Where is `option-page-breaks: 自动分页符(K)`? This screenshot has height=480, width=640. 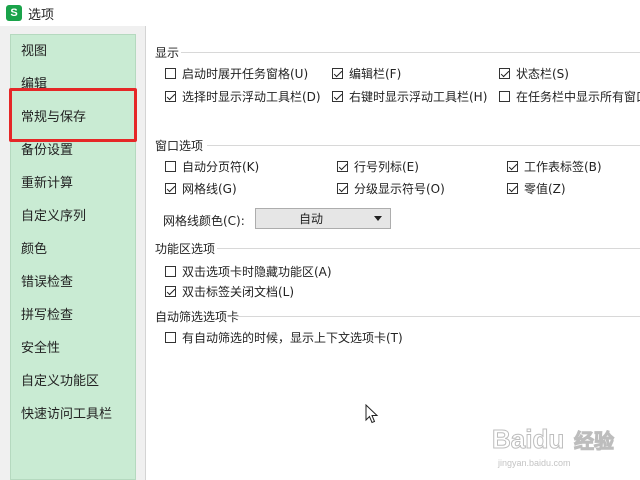 option-page-breaks: 自动分页符(K) is located at coordinates (212, 166).